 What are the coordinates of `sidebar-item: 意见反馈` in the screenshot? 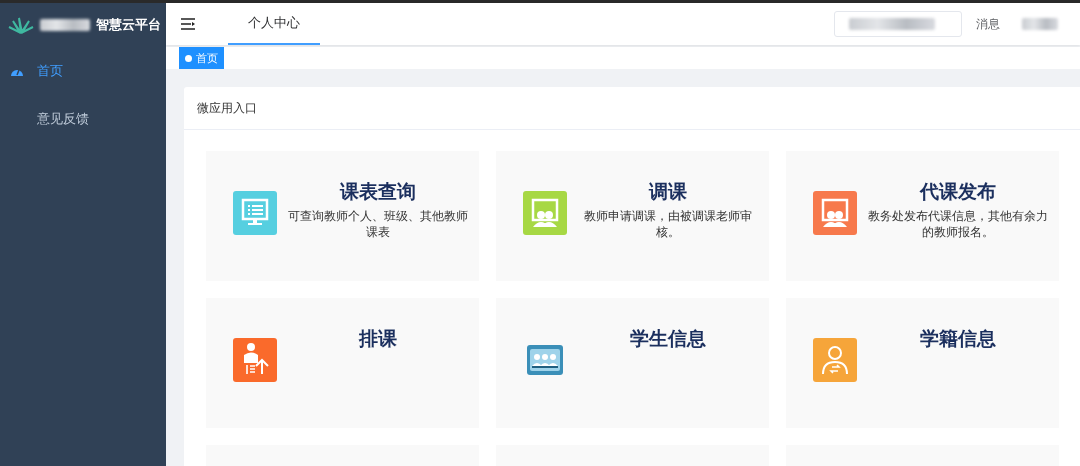 It's located at (83, 119).